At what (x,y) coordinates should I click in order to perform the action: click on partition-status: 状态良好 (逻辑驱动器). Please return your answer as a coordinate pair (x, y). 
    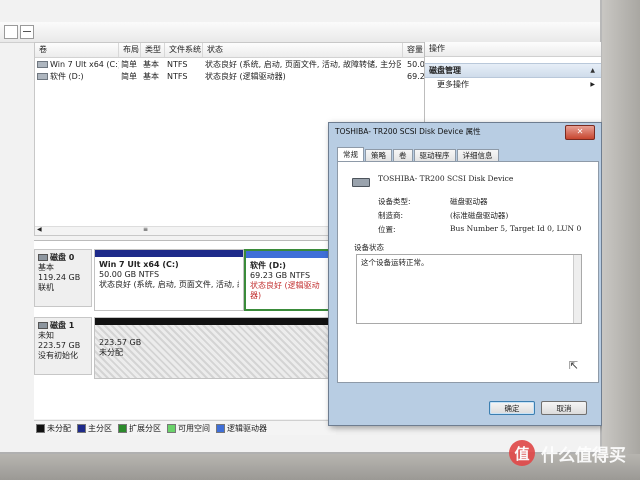
    Looking at the image, I should click on (285, 290).